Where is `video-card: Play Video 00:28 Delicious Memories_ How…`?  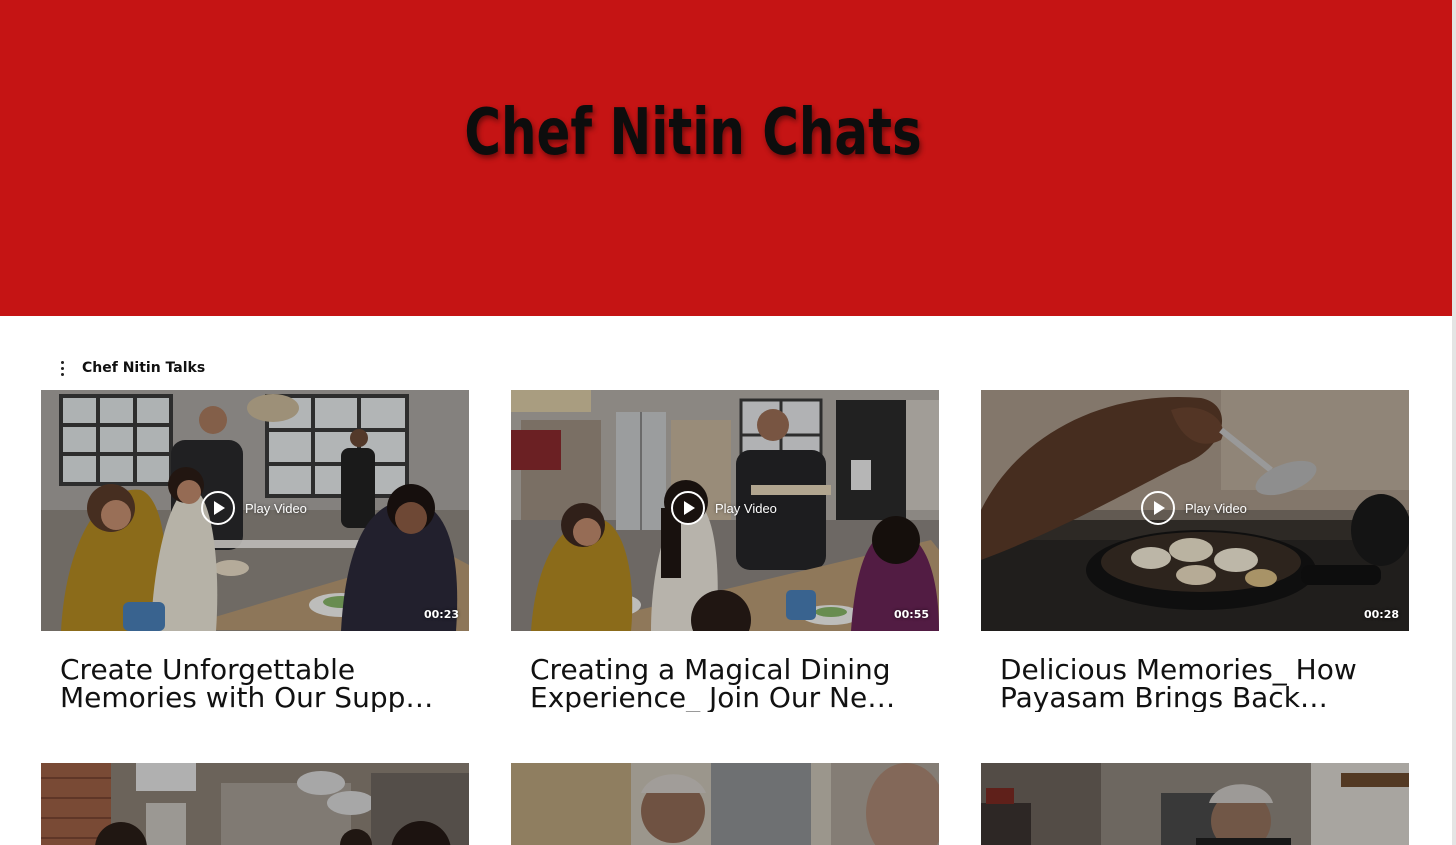 video-card: Play Video 00:28 Delicious Memories_ How… is located at coordinates (1195, 551).